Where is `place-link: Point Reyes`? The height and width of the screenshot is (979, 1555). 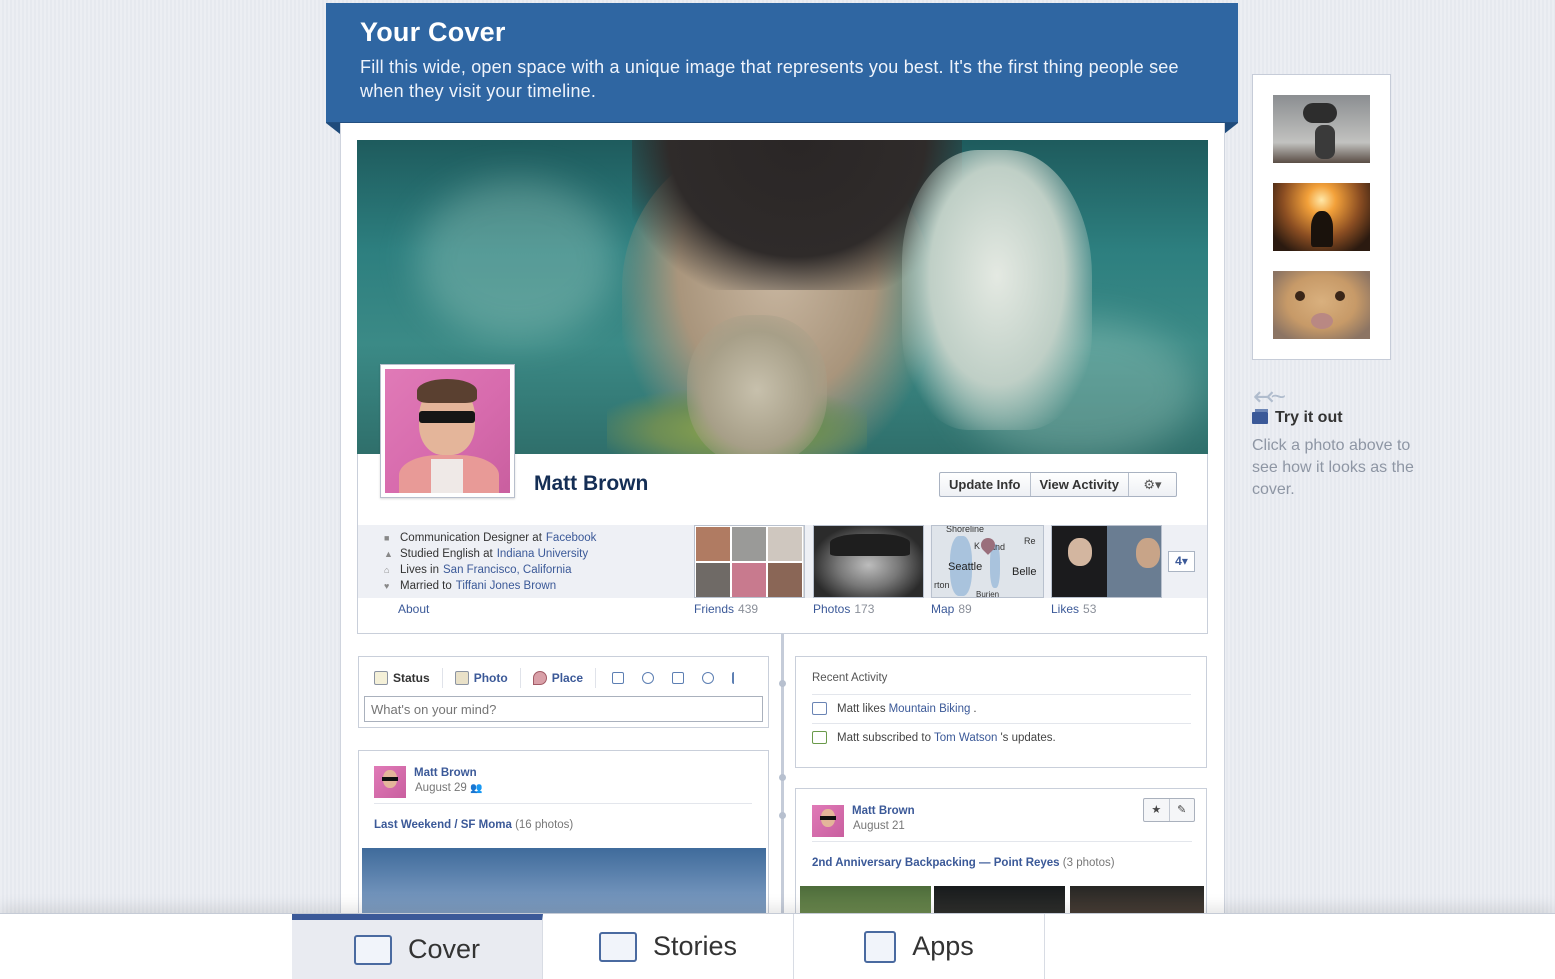
place-link: Point Reyes is located at coordinates (1027, 863).